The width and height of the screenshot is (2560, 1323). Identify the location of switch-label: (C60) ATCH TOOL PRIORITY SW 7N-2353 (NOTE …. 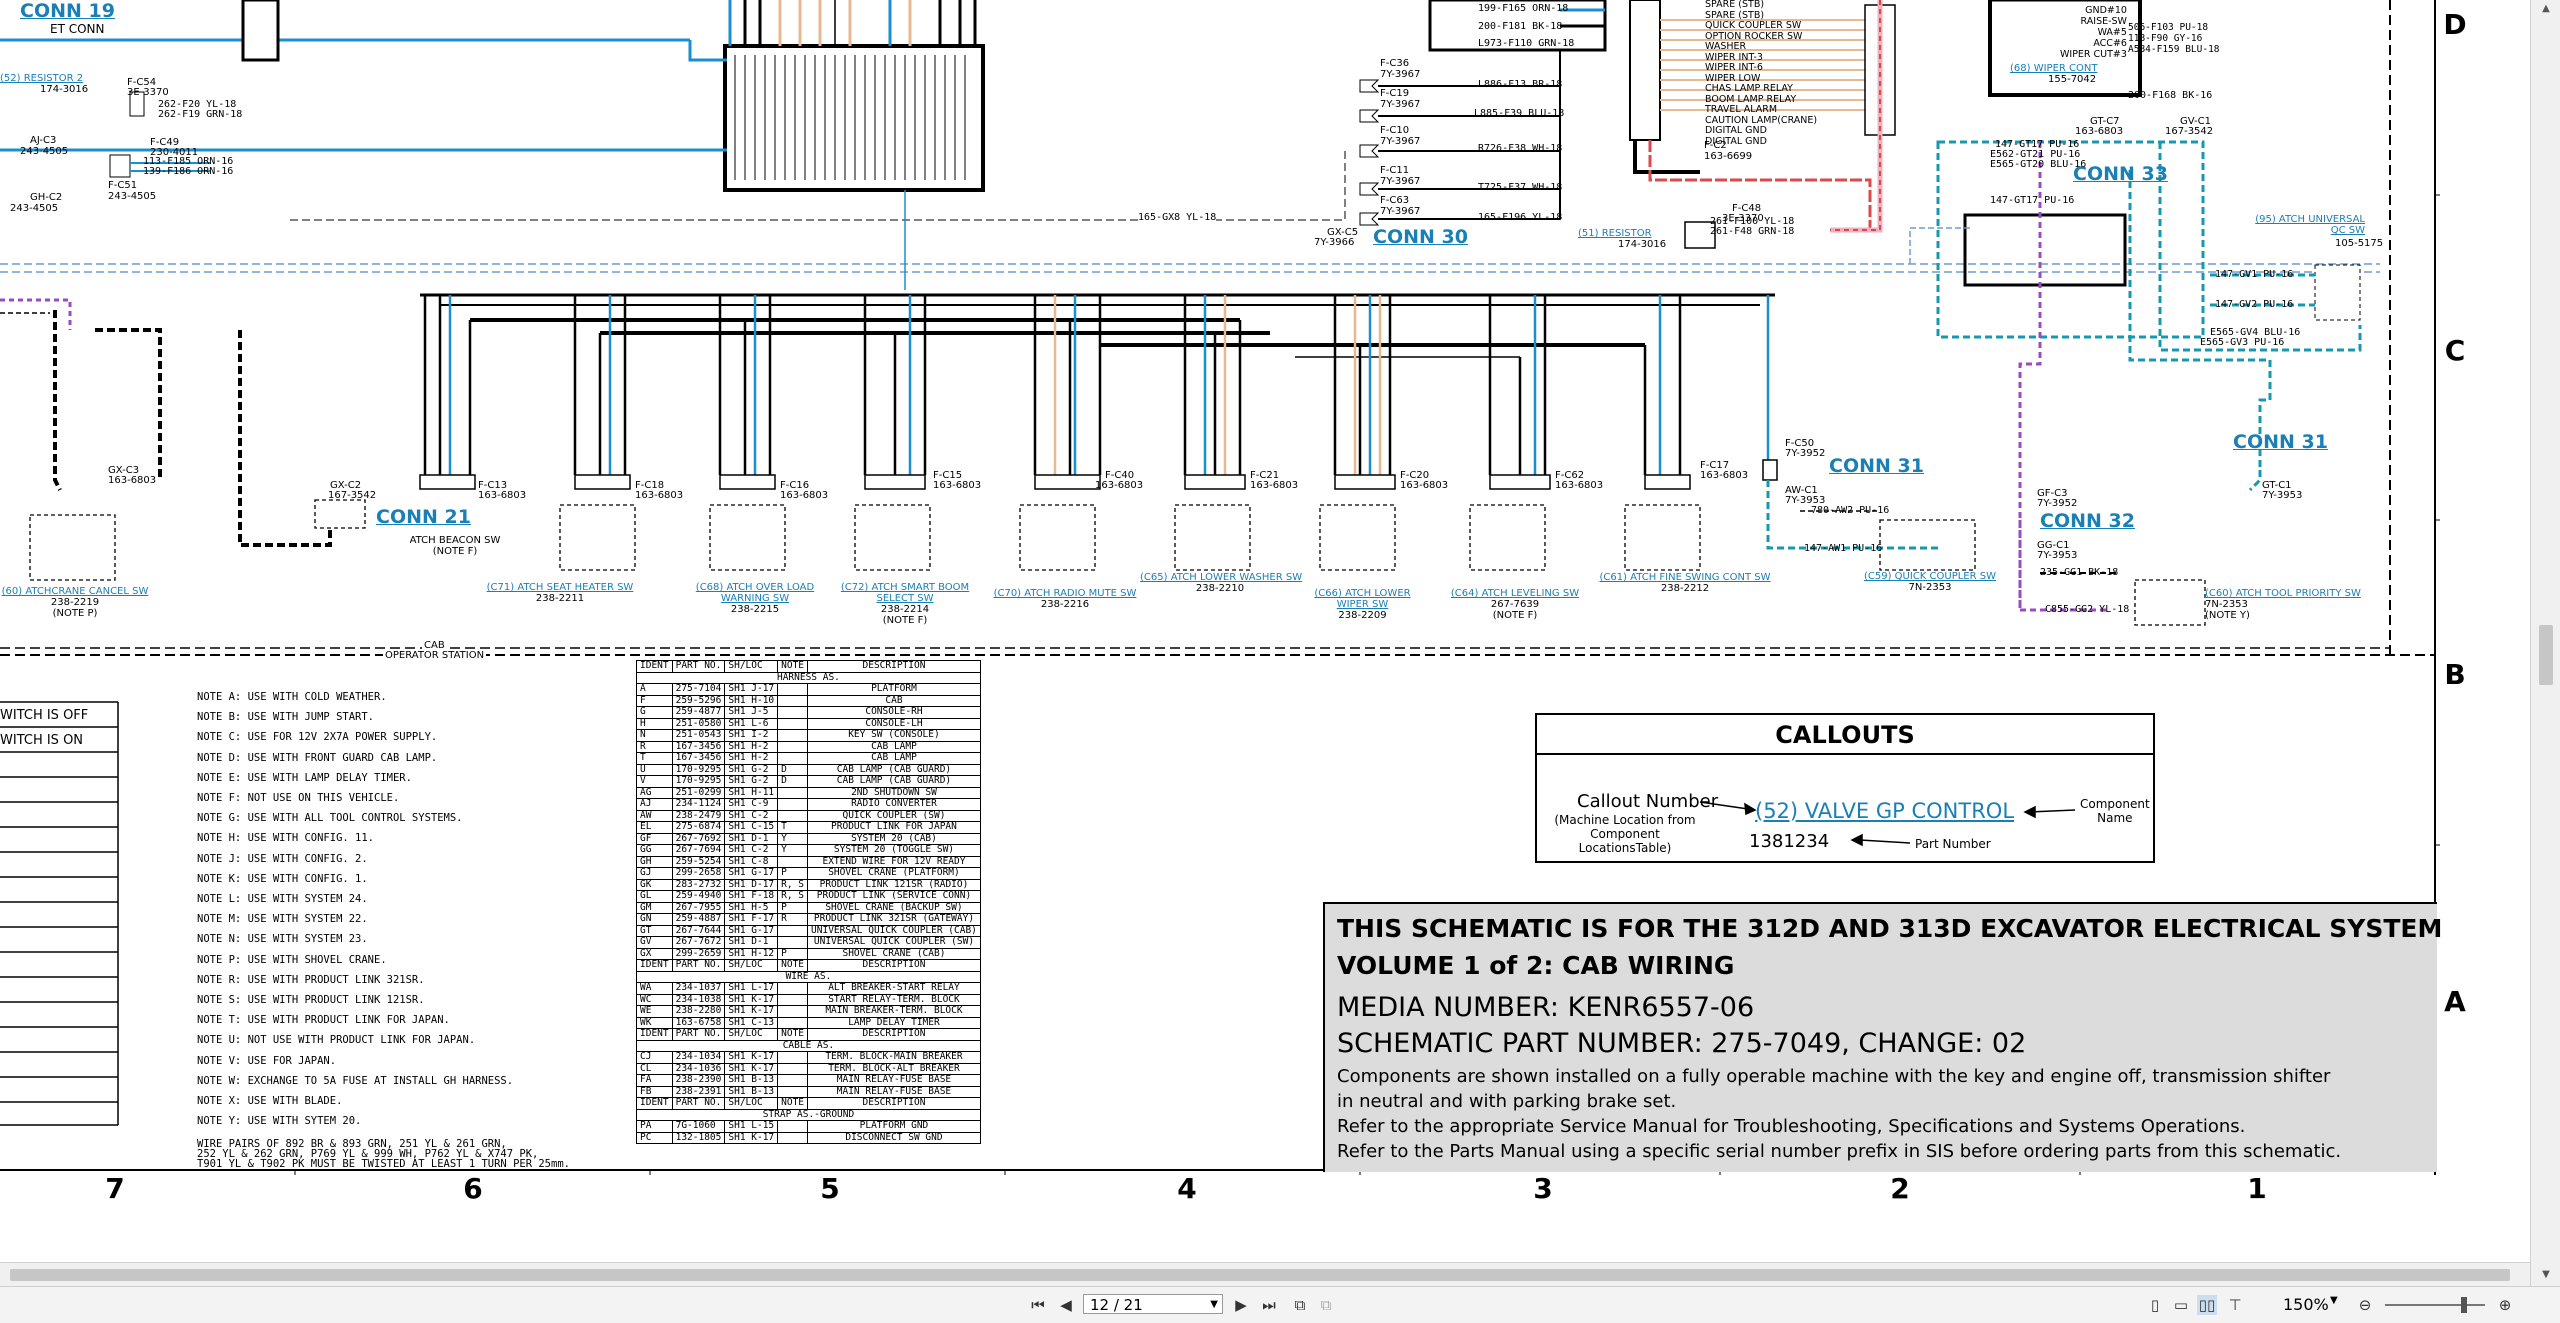
(2292, 604).